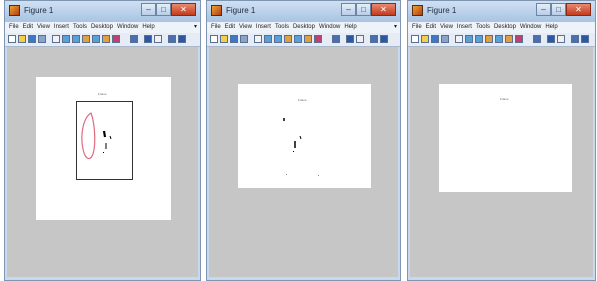  I want to click on plot-axes, so click(104, 140).